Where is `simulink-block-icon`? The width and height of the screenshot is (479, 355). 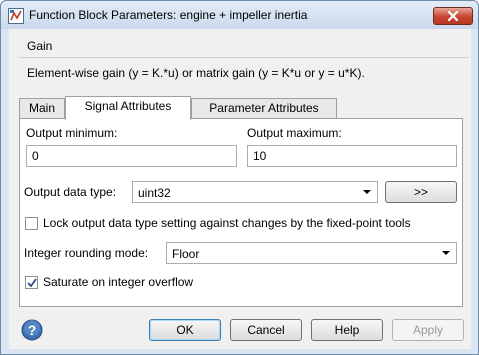
simulink-block-icon is located at coordinates (16, 16).